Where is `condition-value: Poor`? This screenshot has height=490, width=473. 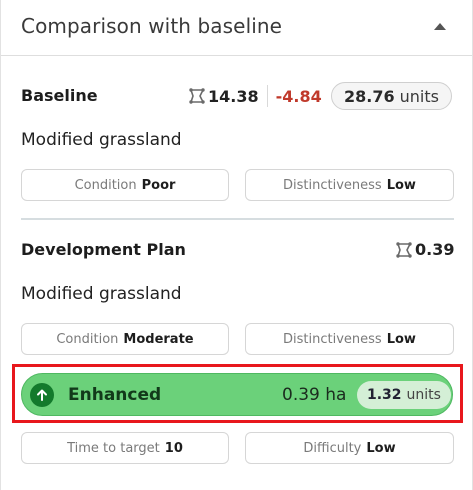
condition-value: Poor is located at coordinates (158, 185).